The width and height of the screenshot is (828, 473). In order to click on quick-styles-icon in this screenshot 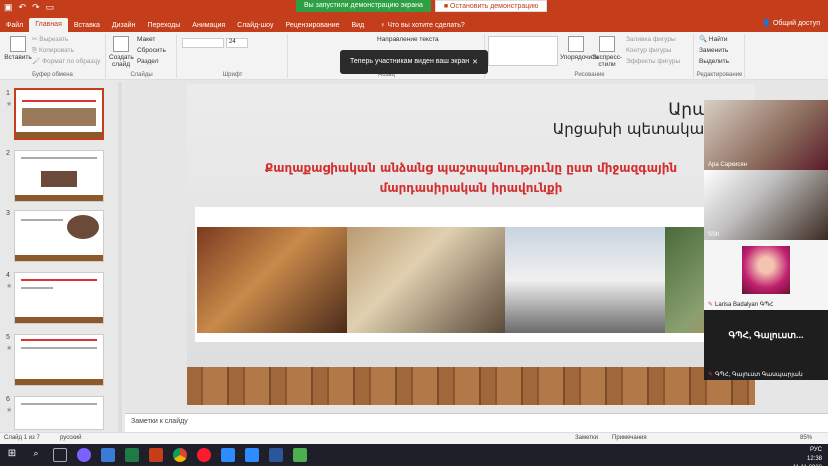, I will do `click(607, 44)`.